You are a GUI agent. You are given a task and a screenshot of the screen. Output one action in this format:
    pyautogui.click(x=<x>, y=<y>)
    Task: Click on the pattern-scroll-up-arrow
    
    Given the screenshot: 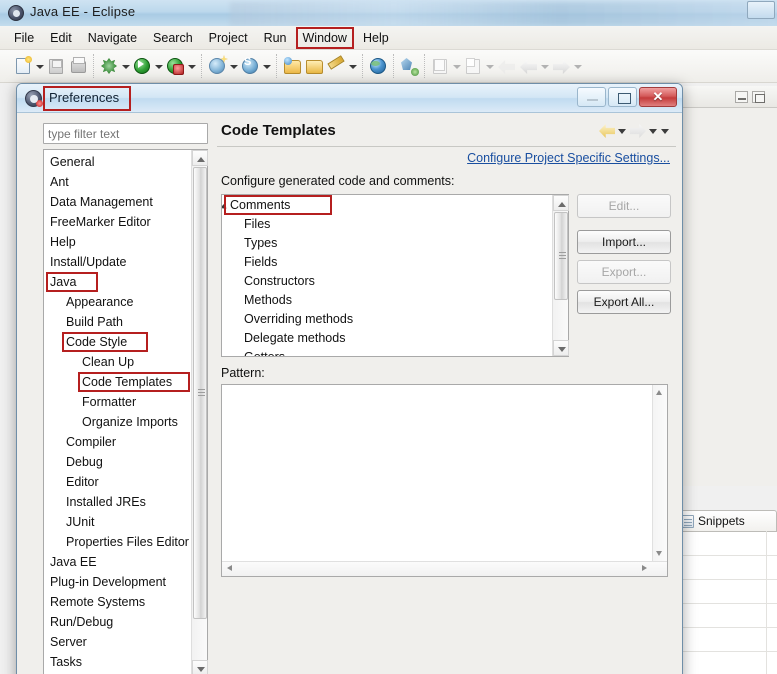 What is the action you would take?
    pyautogui.click(x=659, y=392)
    